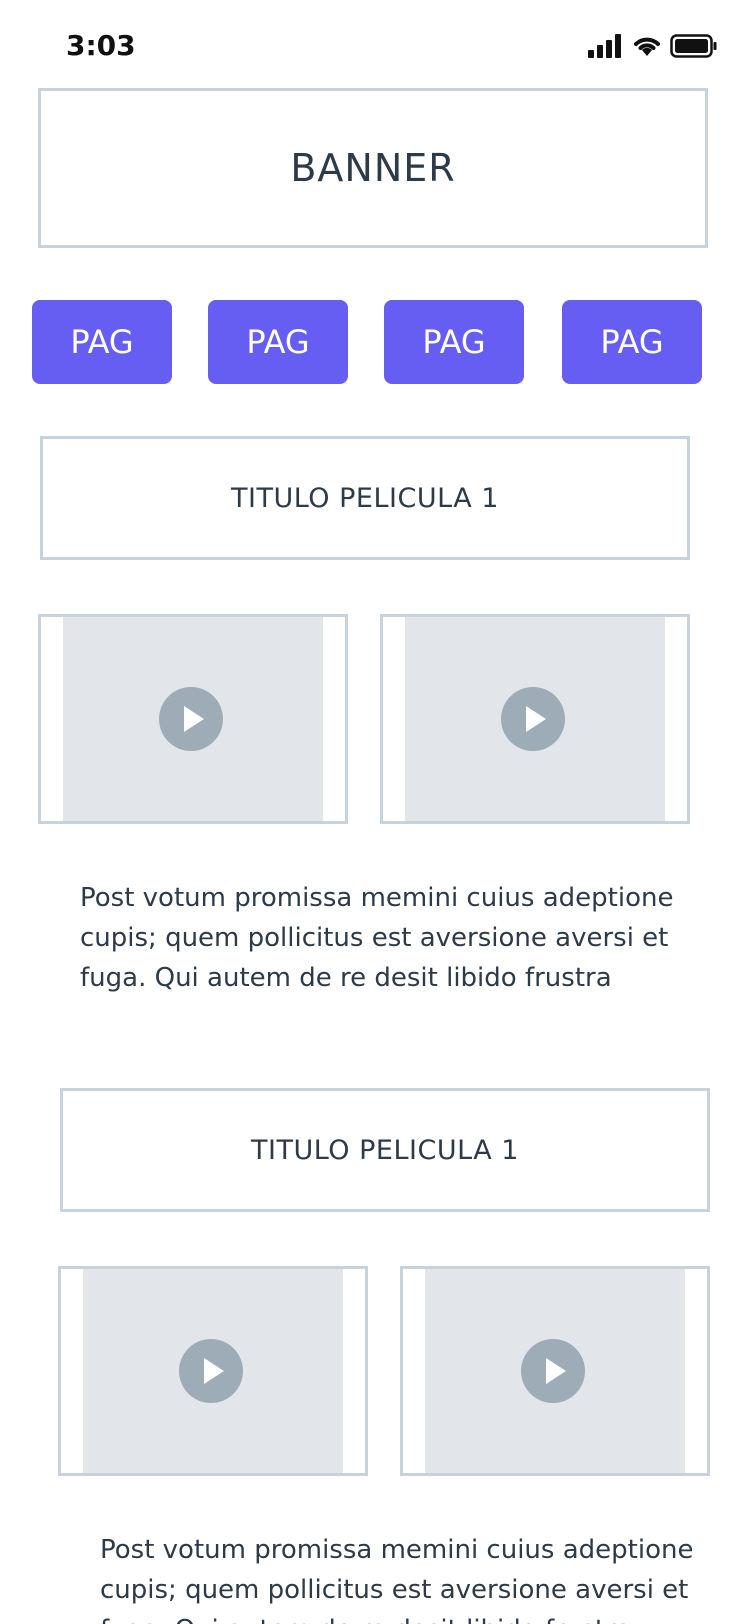 The image size is (752, 1624). What do you see at coordinates (693, 46) in the screenshot?
I see `battery-icon` at bounding box center [693, 46].